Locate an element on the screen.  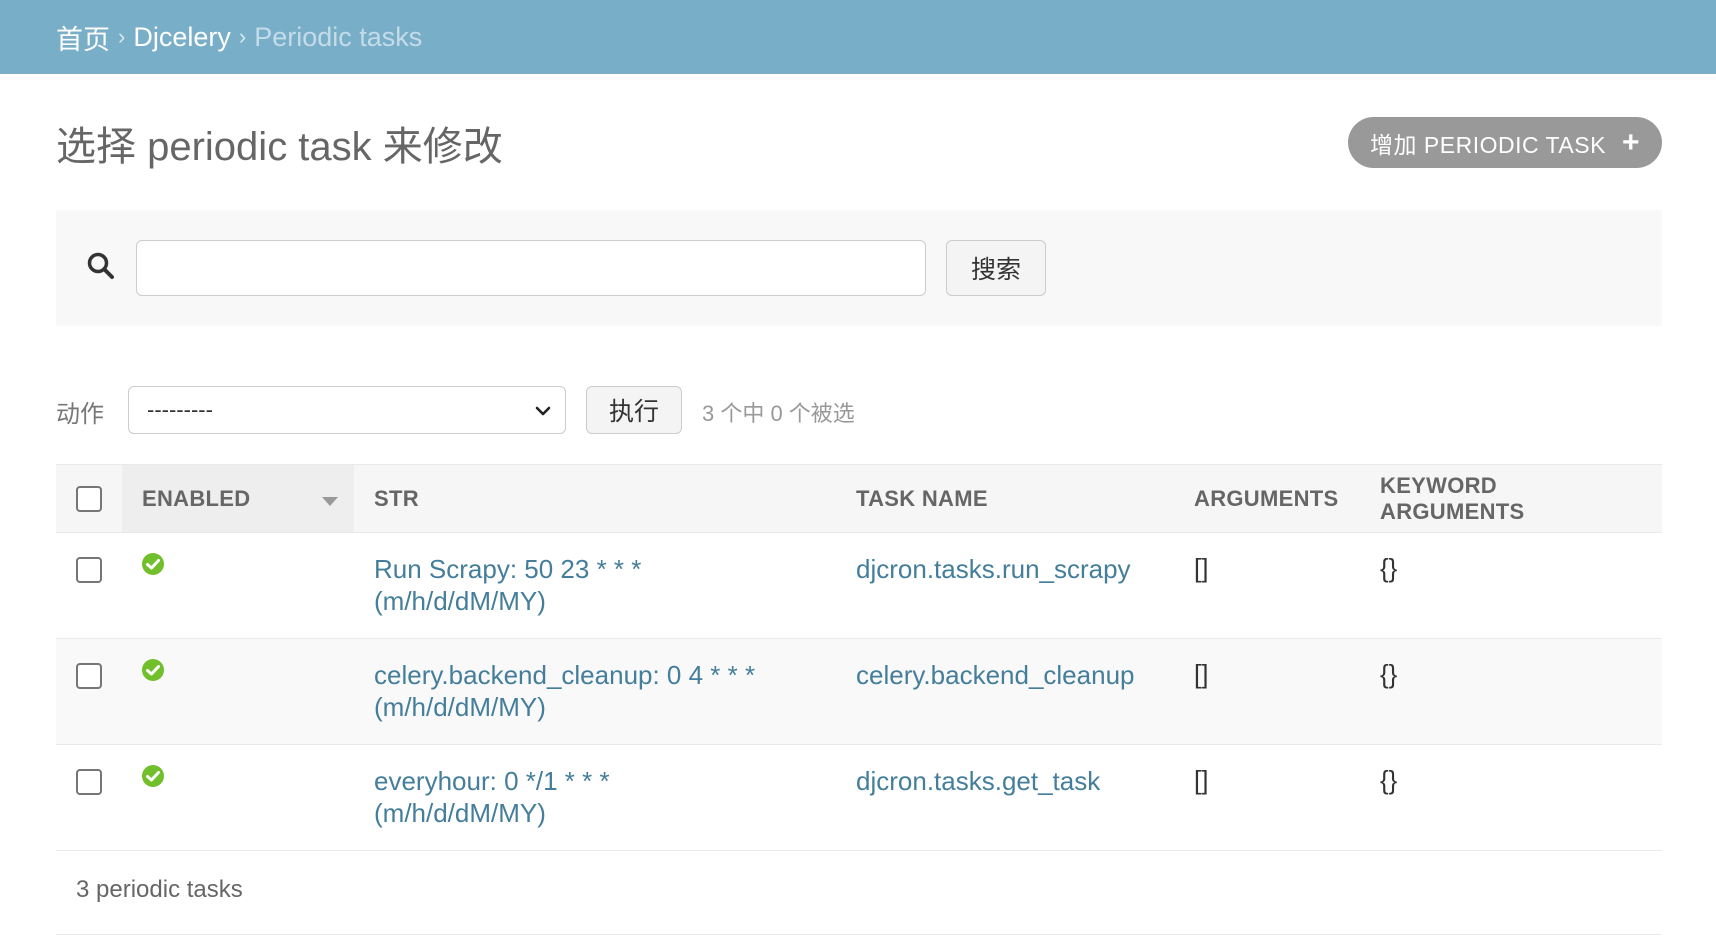
breadcrumb-home-link: 首页 is located at coordinates (83, 37).